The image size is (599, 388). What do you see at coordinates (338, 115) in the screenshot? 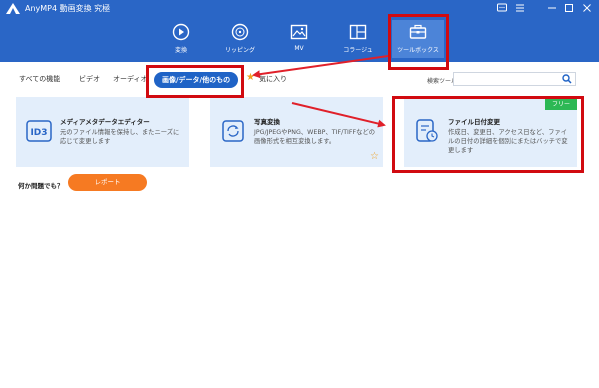
I see `arrow-to-card` at bounding box center [338, 115].